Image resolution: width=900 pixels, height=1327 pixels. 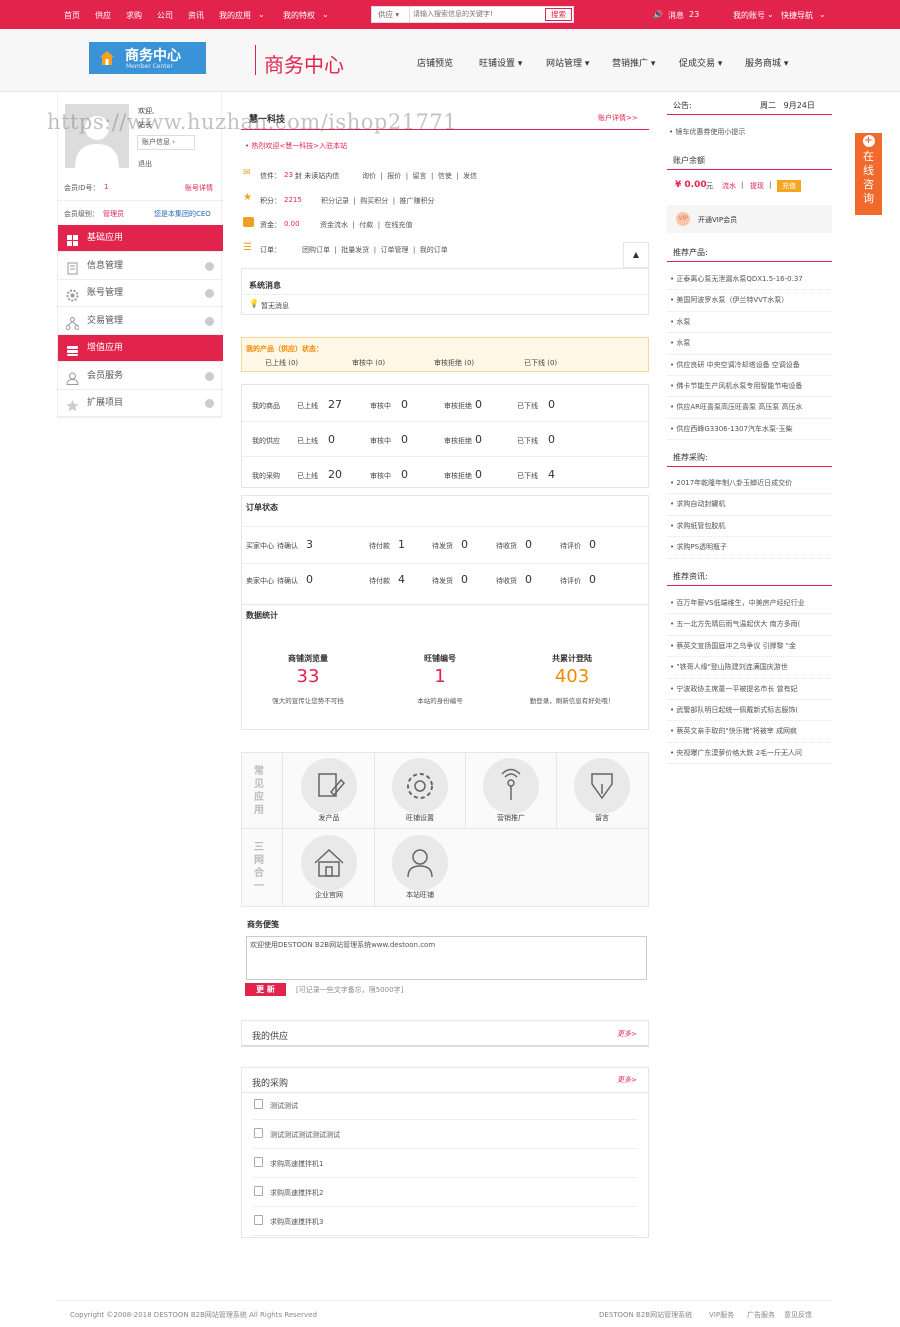 I want to click on app-tile: 营销推广, so click(x=511, y=790).